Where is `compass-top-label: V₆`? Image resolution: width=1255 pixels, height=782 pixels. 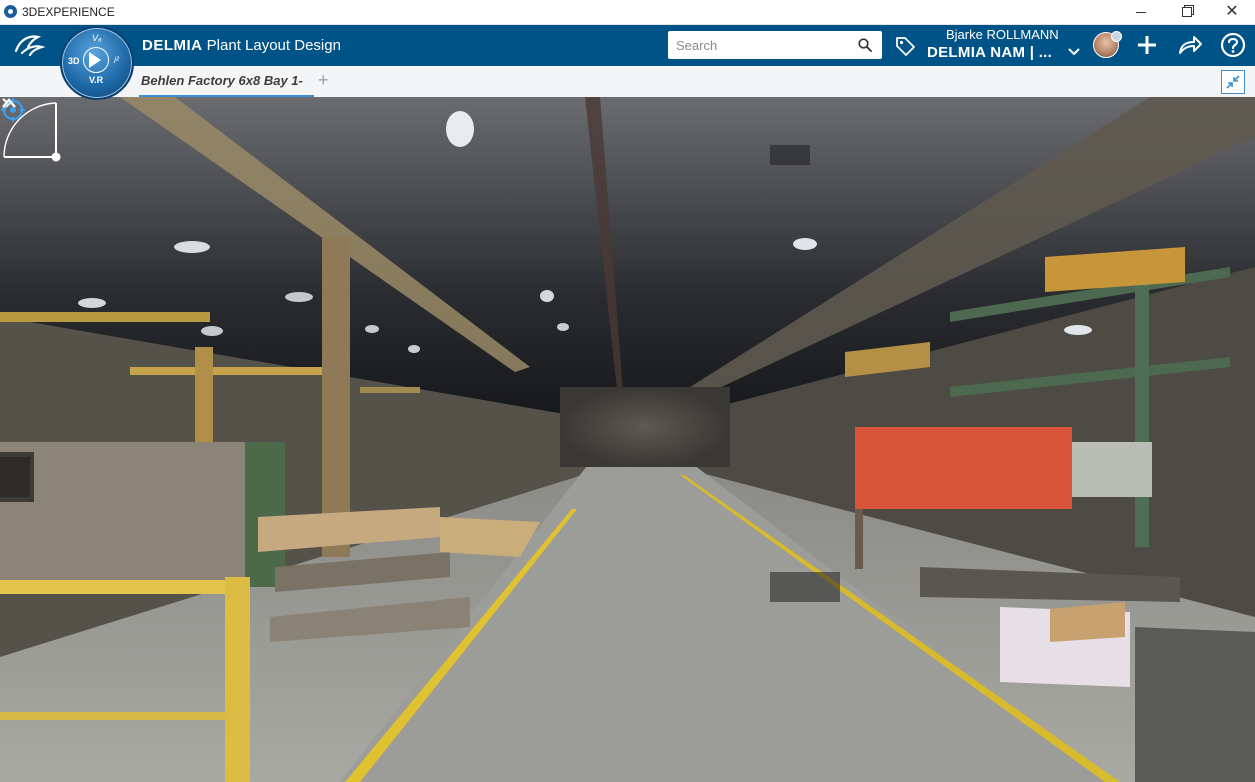
compass-top-label: V₆ is located at coordinates (97, 38).